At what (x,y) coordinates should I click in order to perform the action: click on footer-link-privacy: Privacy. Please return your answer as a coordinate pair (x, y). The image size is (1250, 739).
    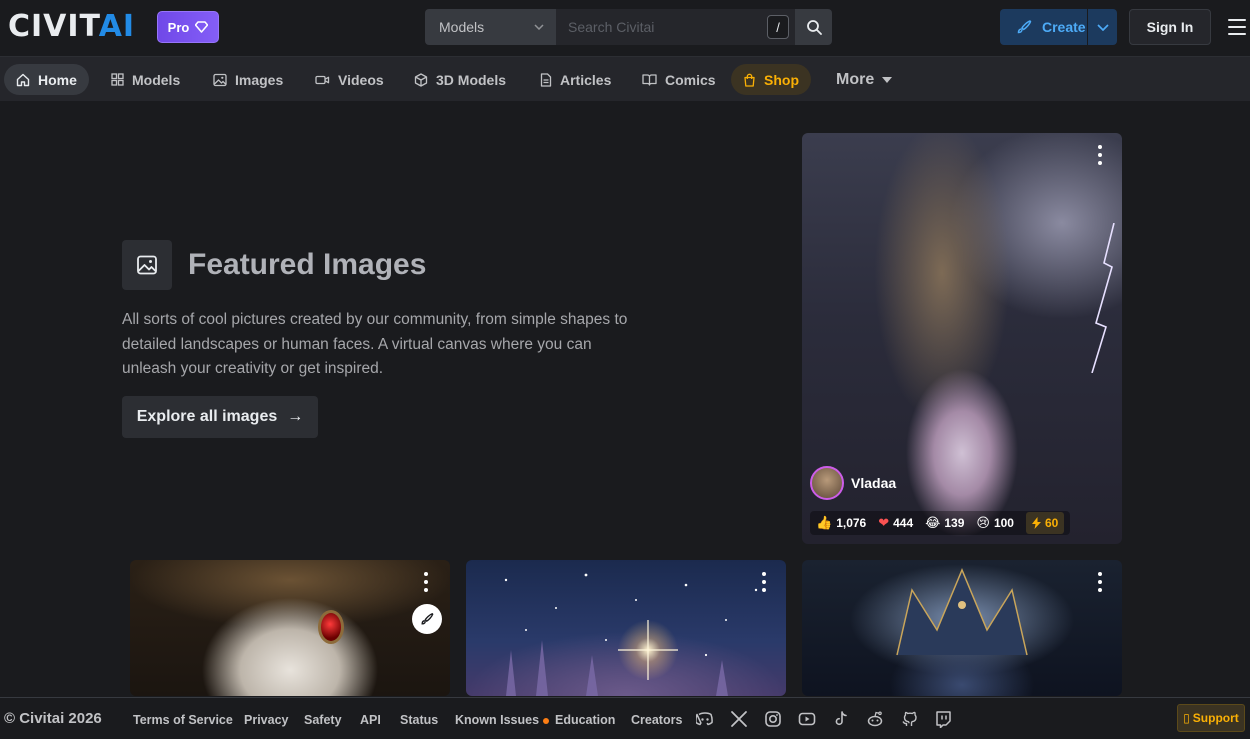
    Looking at the image, I should click on (266, 720).